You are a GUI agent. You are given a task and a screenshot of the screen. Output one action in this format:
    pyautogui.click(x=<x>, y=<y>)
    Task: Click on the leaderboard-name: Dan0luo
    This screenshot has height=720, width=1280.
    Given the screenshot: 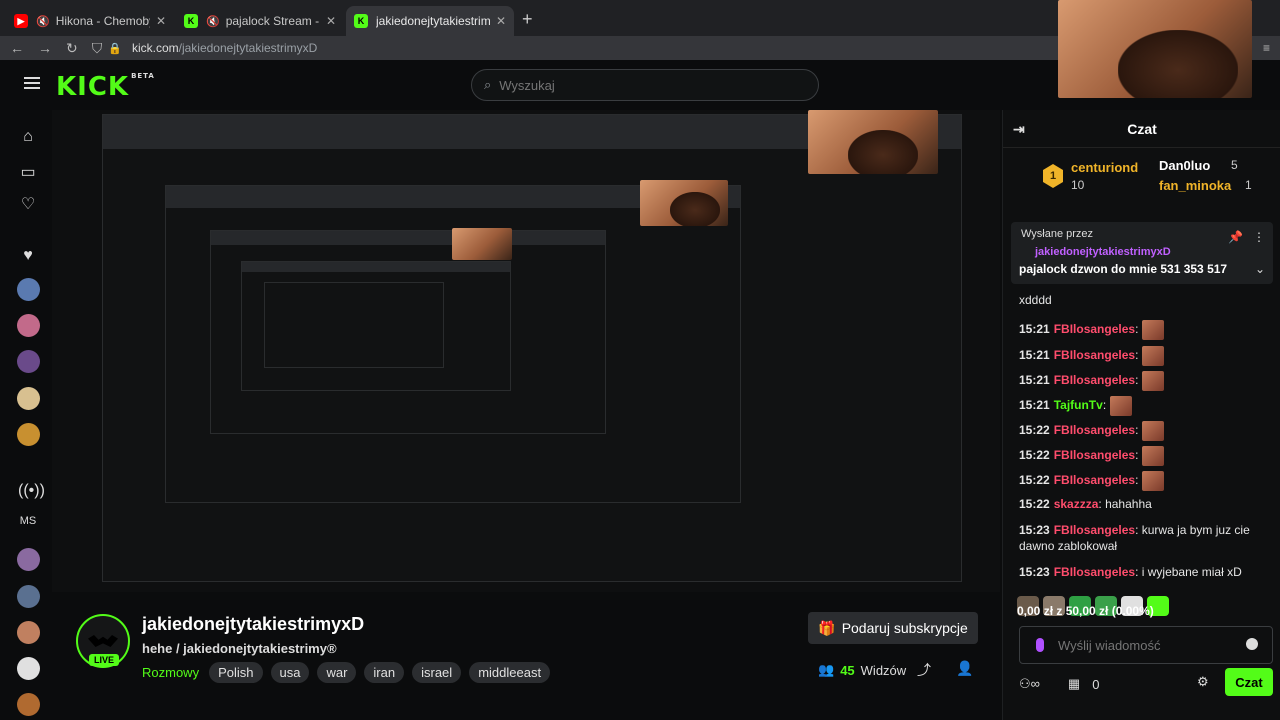 What is the action you would take?
    pyautogui.click(x=1184, y=165)
    